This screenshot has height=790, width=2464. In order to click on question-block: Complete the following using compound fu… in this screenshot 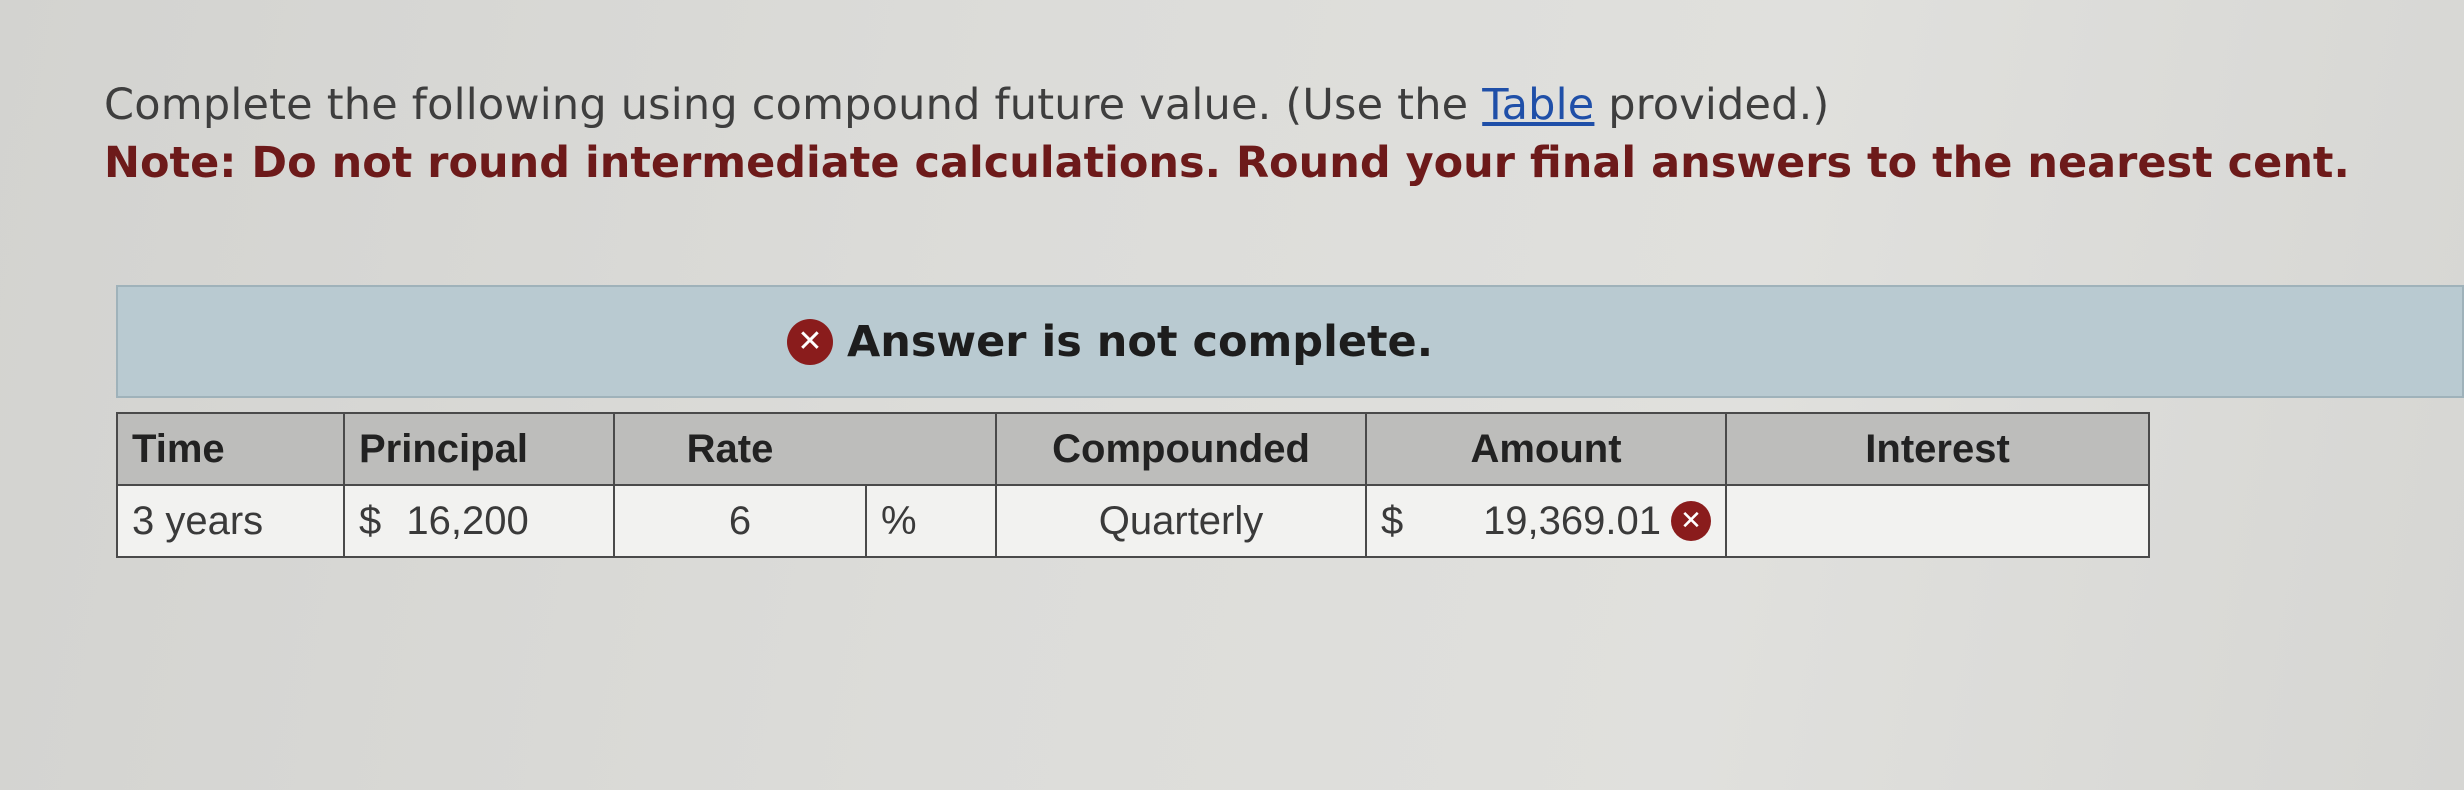, I will do `click(1229, 134)`.